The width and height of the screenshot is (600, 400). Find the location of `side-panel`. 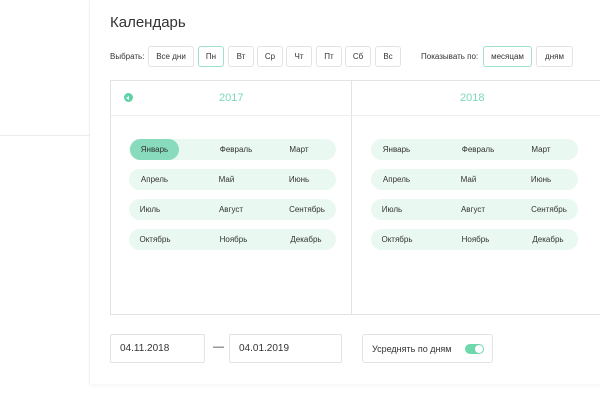

side-panel is located at coordinates (45, 67).